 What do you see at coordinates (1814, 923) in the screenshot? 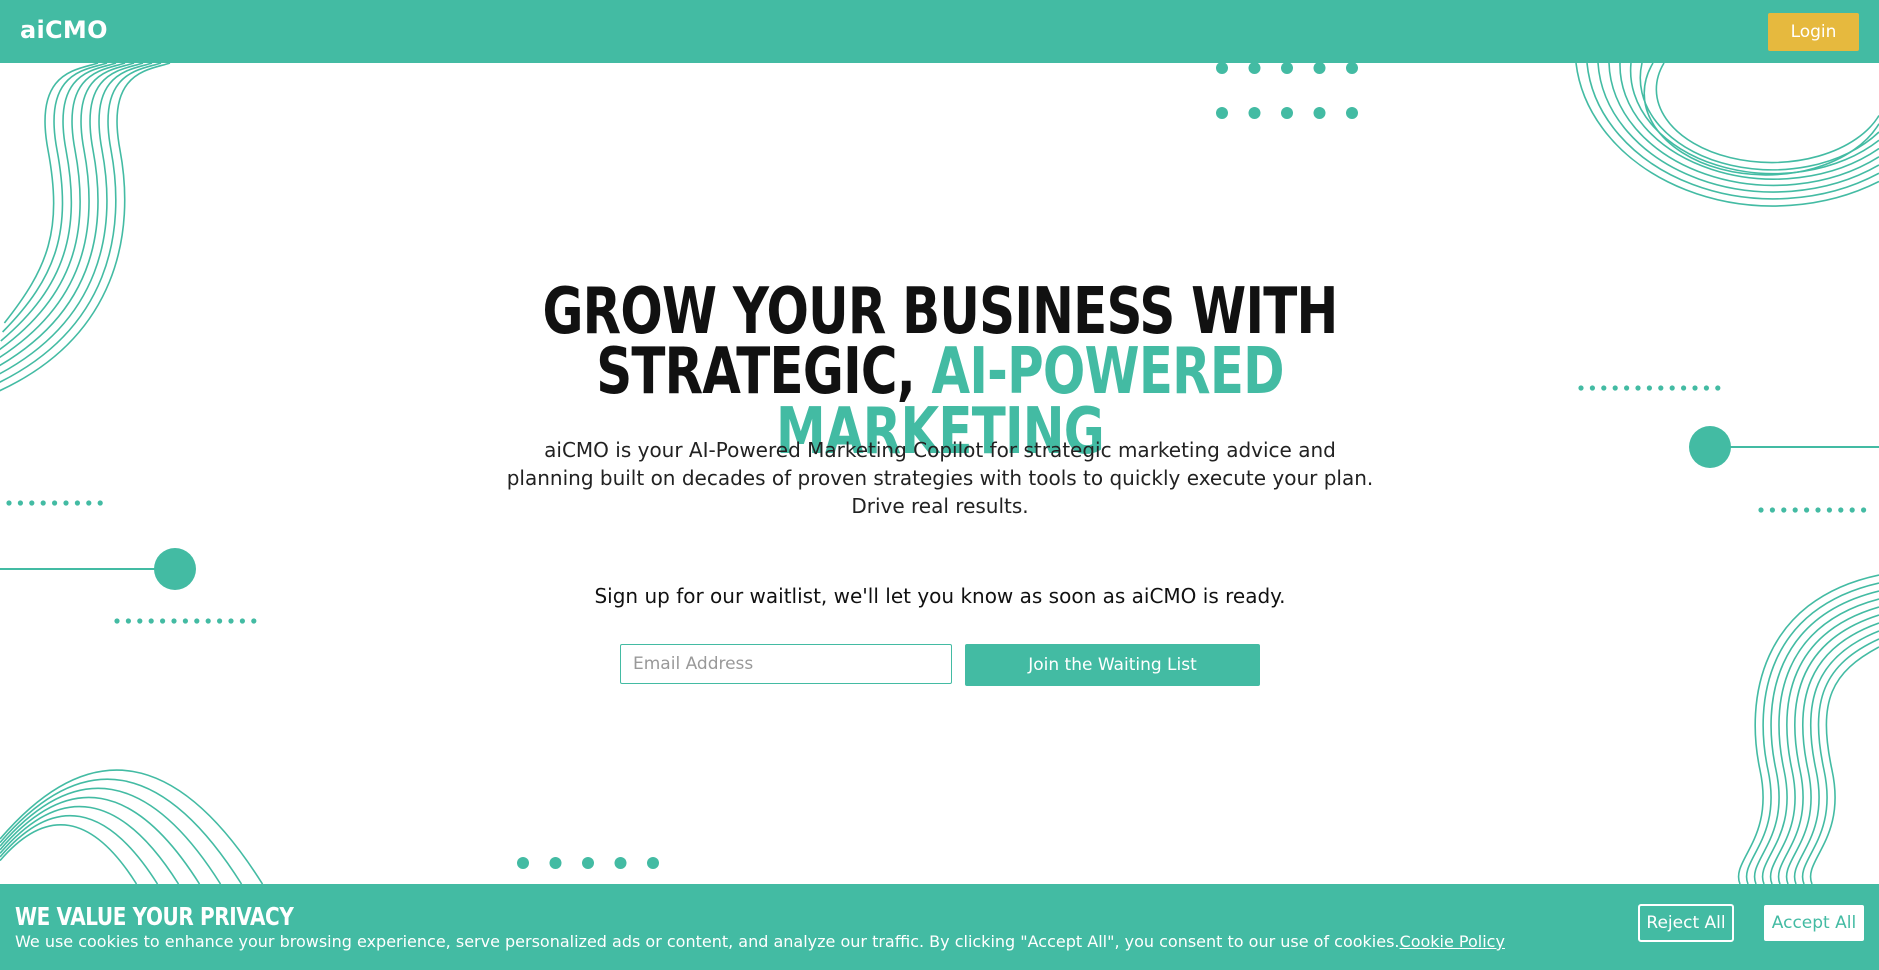
I see `accept-all-button: Accept All` at bounding box center [1814, 923].